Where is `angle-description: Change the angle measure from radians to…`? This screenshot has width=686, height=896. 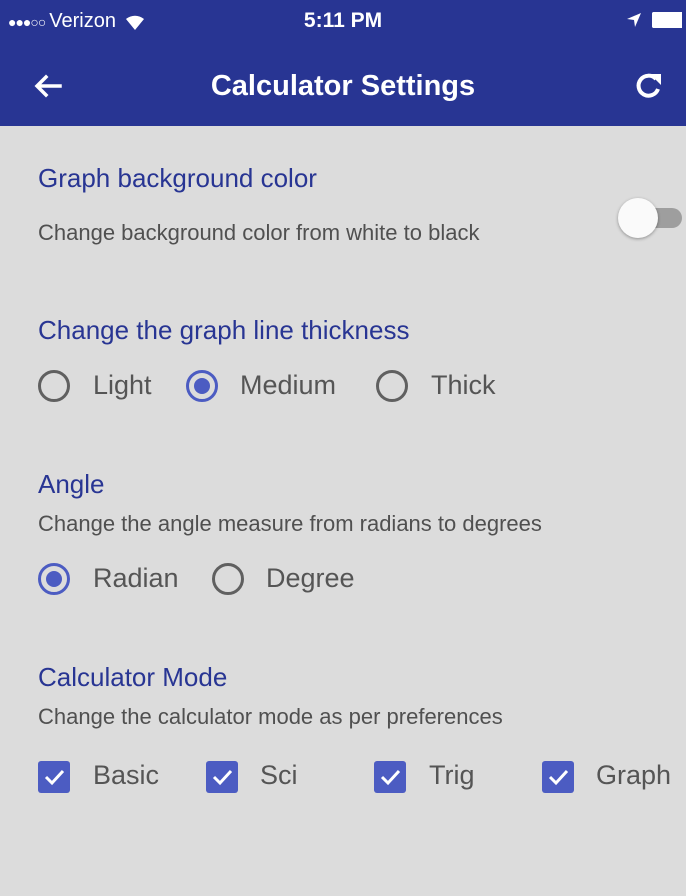 angle-description: Change the angle measure from radians to… is located at coordinates (290, 523).